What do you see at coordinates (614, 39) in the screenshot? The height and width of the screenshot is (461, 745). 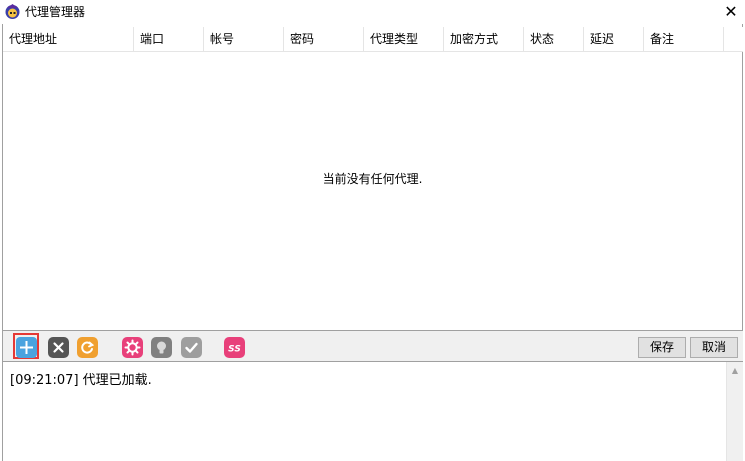 I see `column-header-latency: 延迟` at bounding box center [614, 39].